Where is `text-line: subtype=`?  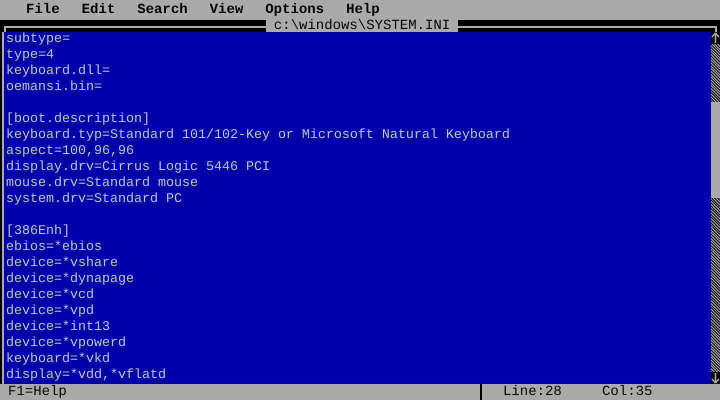
text-line: subtype= is located at coordinates (38, 40).